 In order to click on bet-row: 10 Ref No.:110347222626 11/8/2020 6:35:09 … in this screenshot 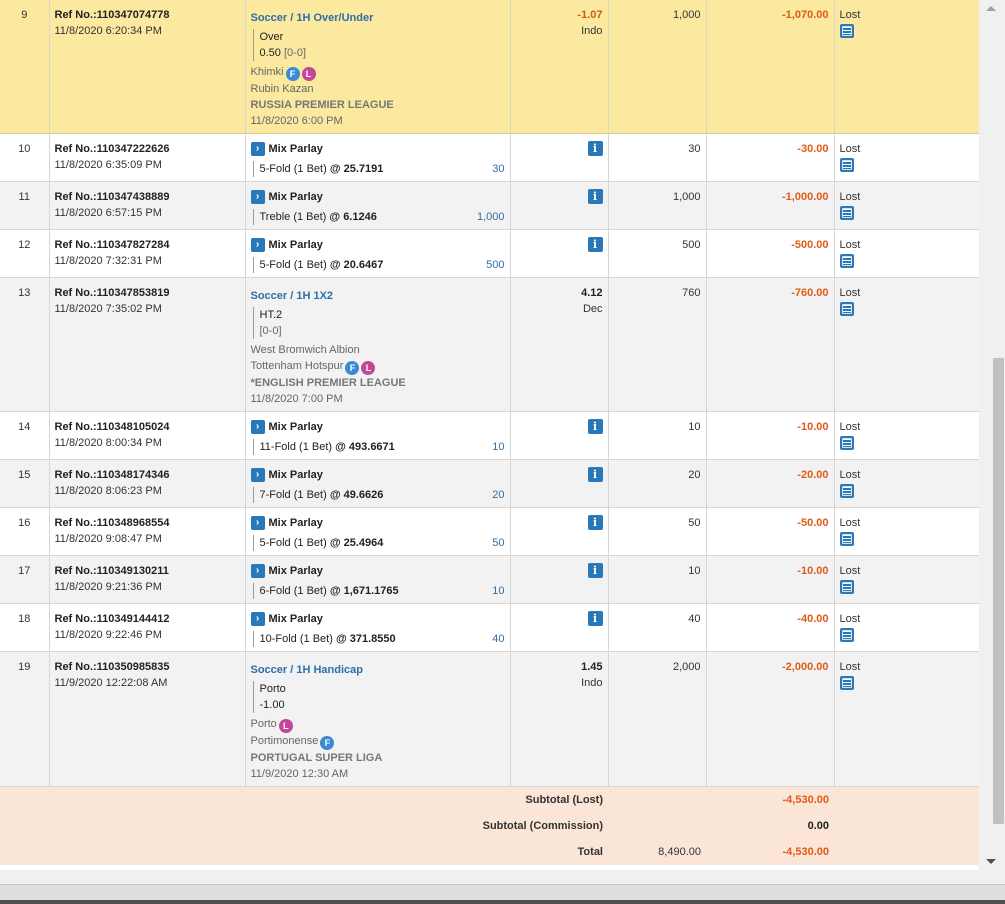, I will do `click(489, 157)`.